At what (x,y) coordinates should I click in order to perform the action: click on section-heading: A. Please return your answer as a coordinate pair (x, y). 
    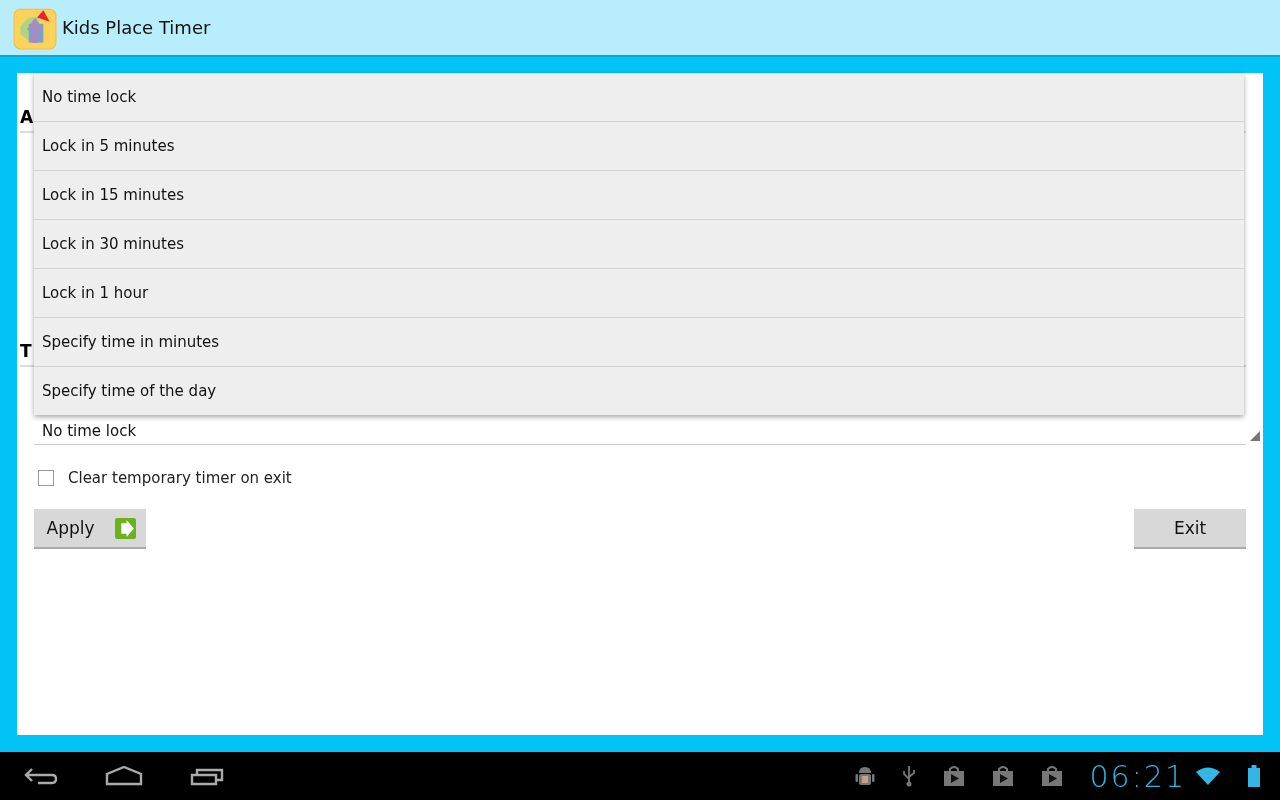
    Looking at the image, I should click on (27, 118).